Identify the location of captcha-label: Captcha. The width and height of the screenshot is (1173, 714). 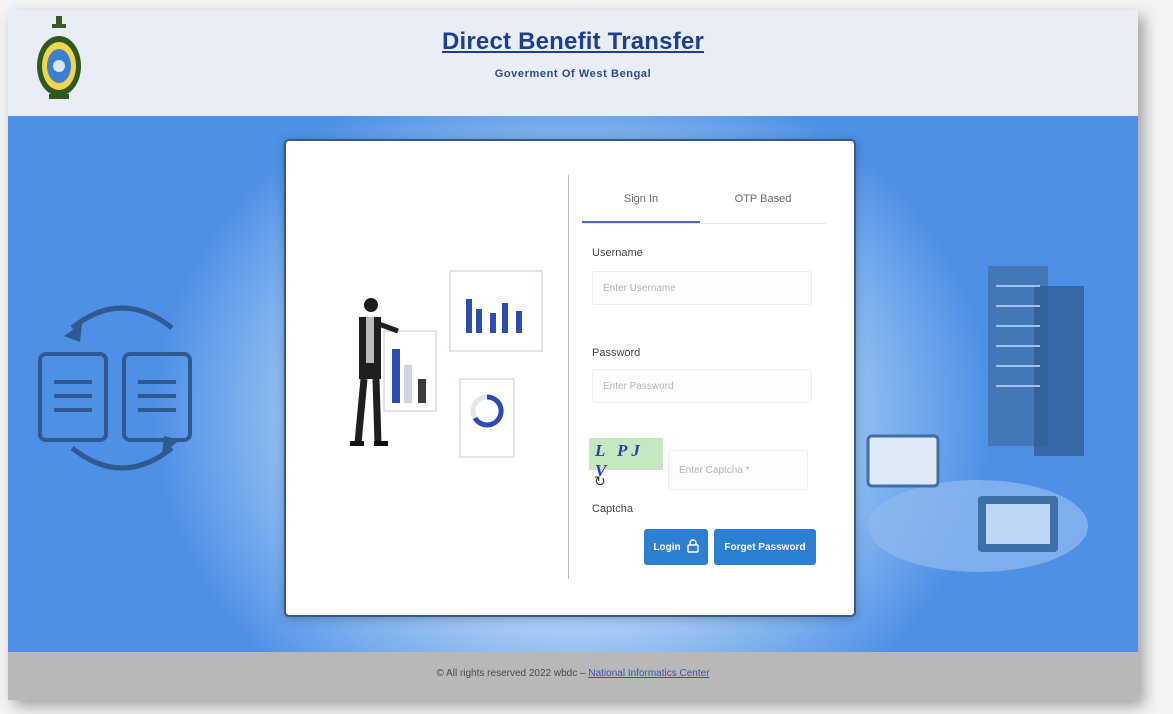
(612, 509).